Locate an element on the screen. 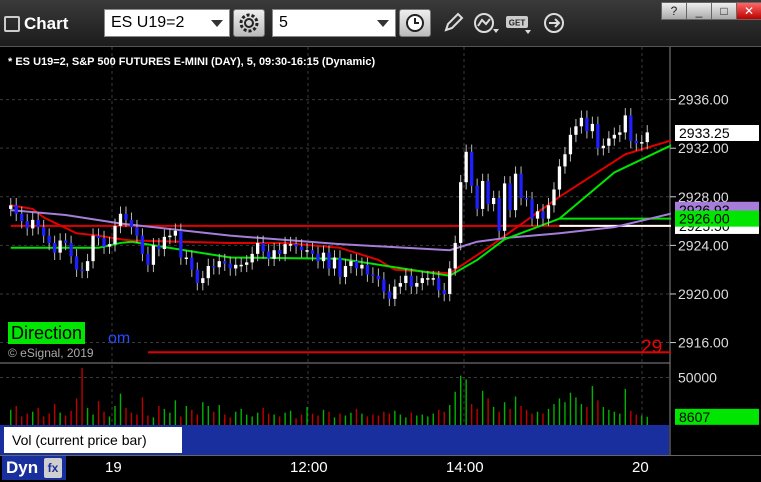 This screenshot has height=482, width=761. chart-window-icon is located at coordinates (12, 24).